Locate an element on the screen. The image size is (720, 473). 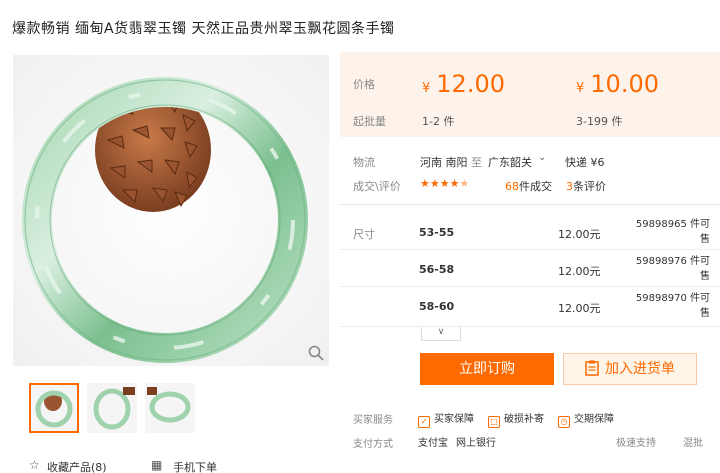
deals-stat: 68件成交 is located at coordinates (528, 186).